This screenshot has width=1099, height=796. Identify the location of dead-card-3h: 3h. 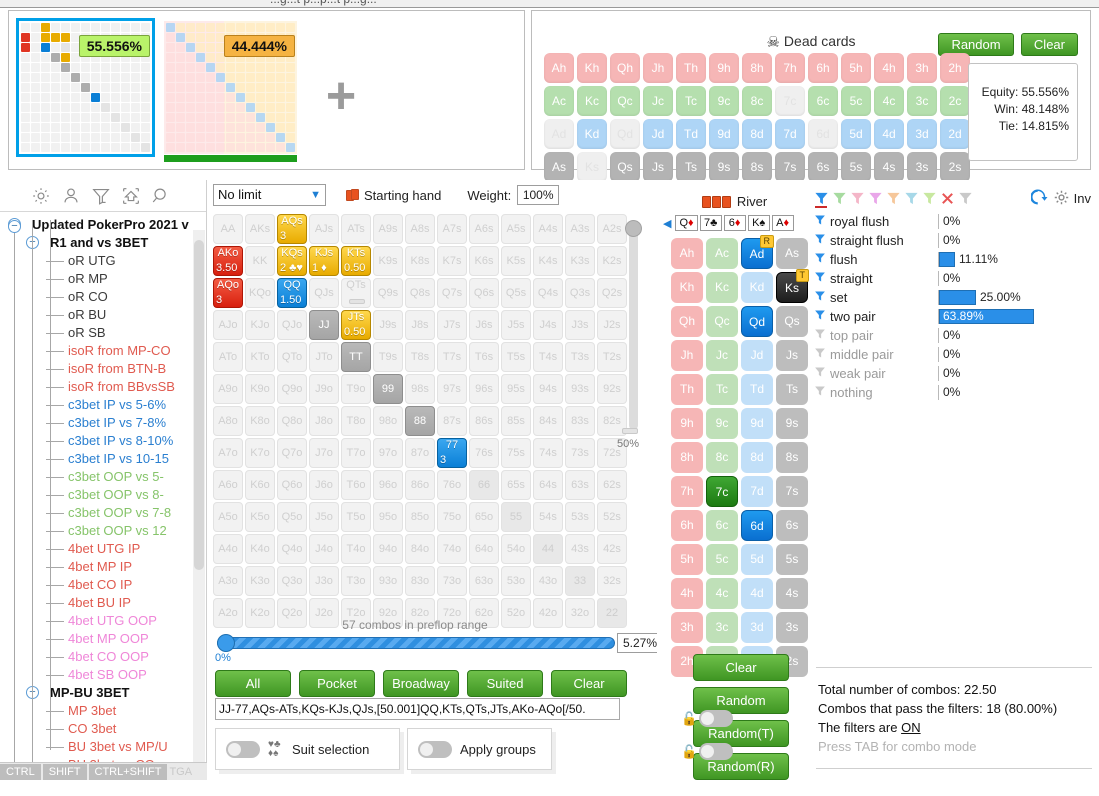
(922, 68).